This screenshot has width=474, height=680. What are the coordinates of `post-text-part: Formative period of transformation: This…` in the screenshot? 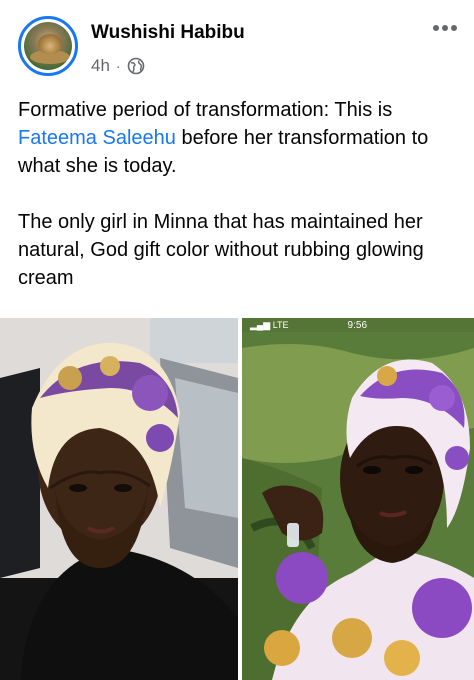 It's located at (205, 110).